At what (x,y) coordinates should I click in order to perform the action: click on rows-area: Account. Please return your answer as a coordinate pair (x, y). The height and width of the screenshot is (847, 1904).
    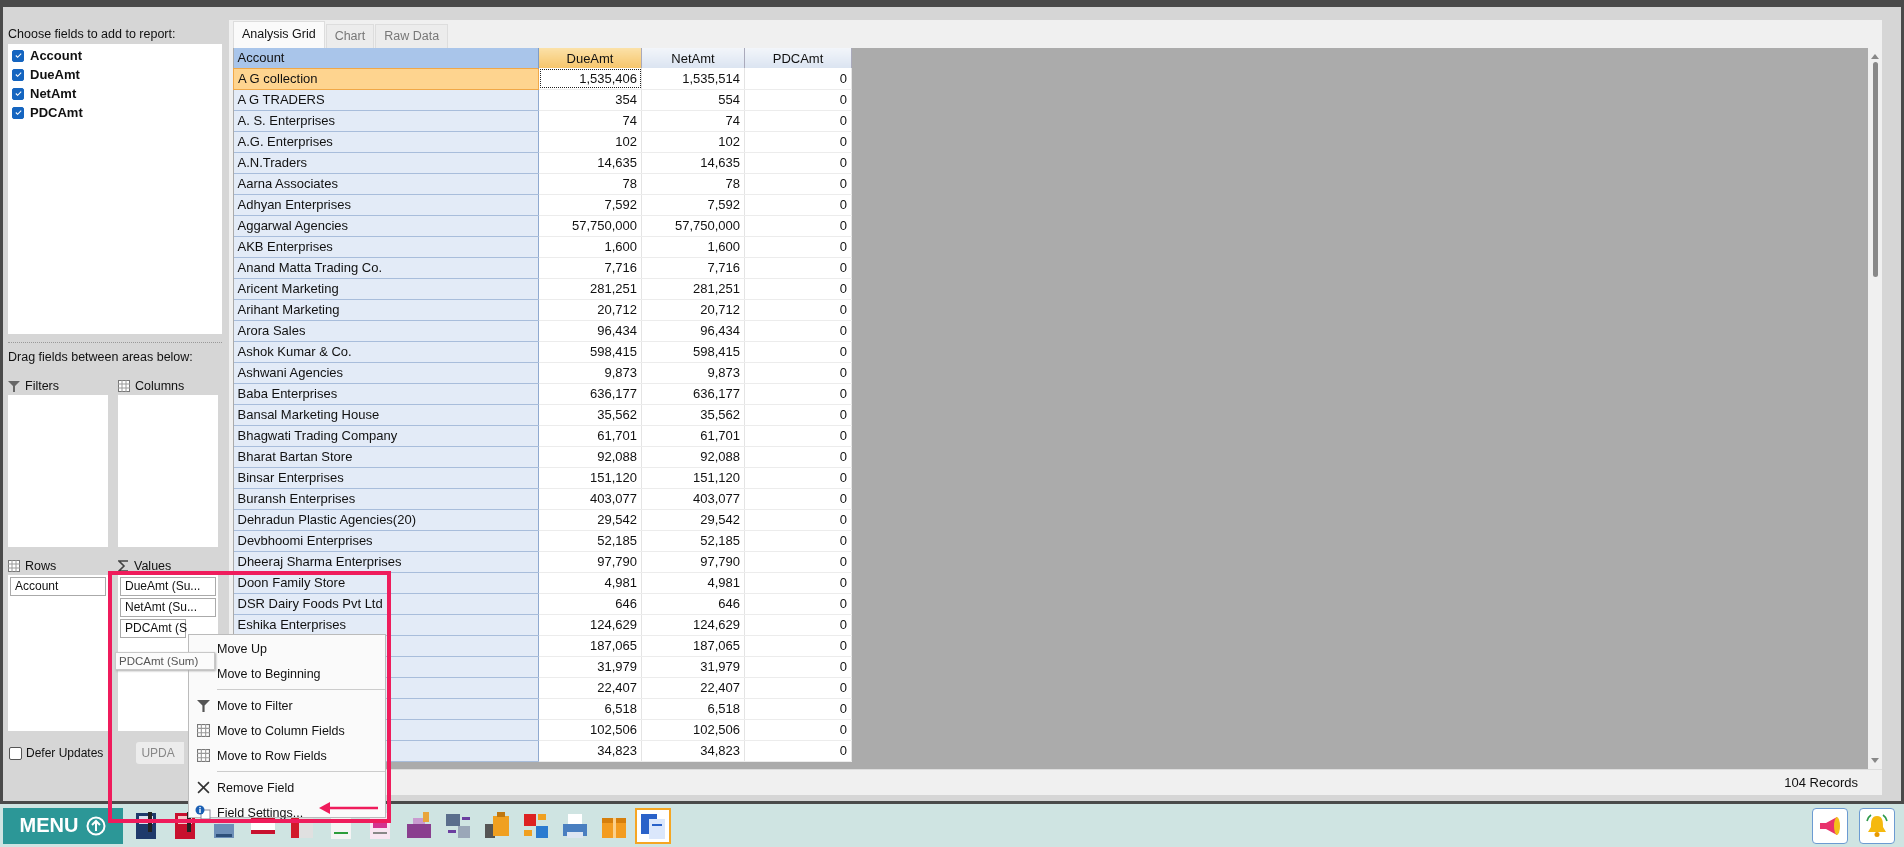
    Looking at the image, I should click on (58, 653).